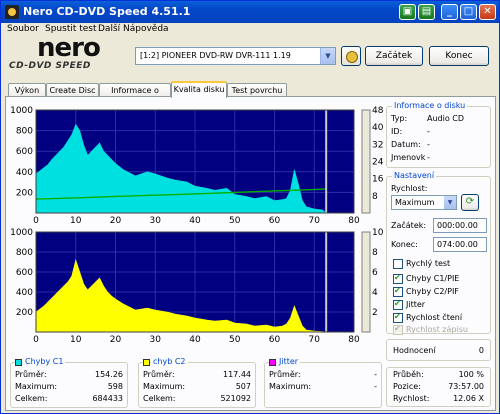  What do you see at coordinates (290, 386) in the screenshot?
I see `jitter-max-label: Maximum:` at bounding box center [290, 386].